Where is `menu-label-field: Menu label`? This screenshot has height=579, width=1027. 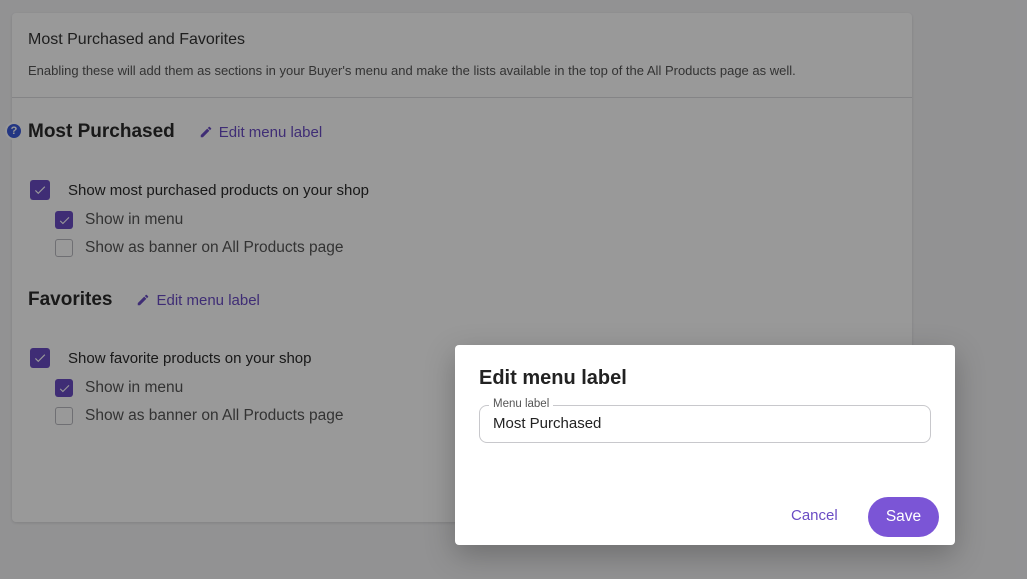
menu-label-field: Menu label is located at coordinates (705, 420).